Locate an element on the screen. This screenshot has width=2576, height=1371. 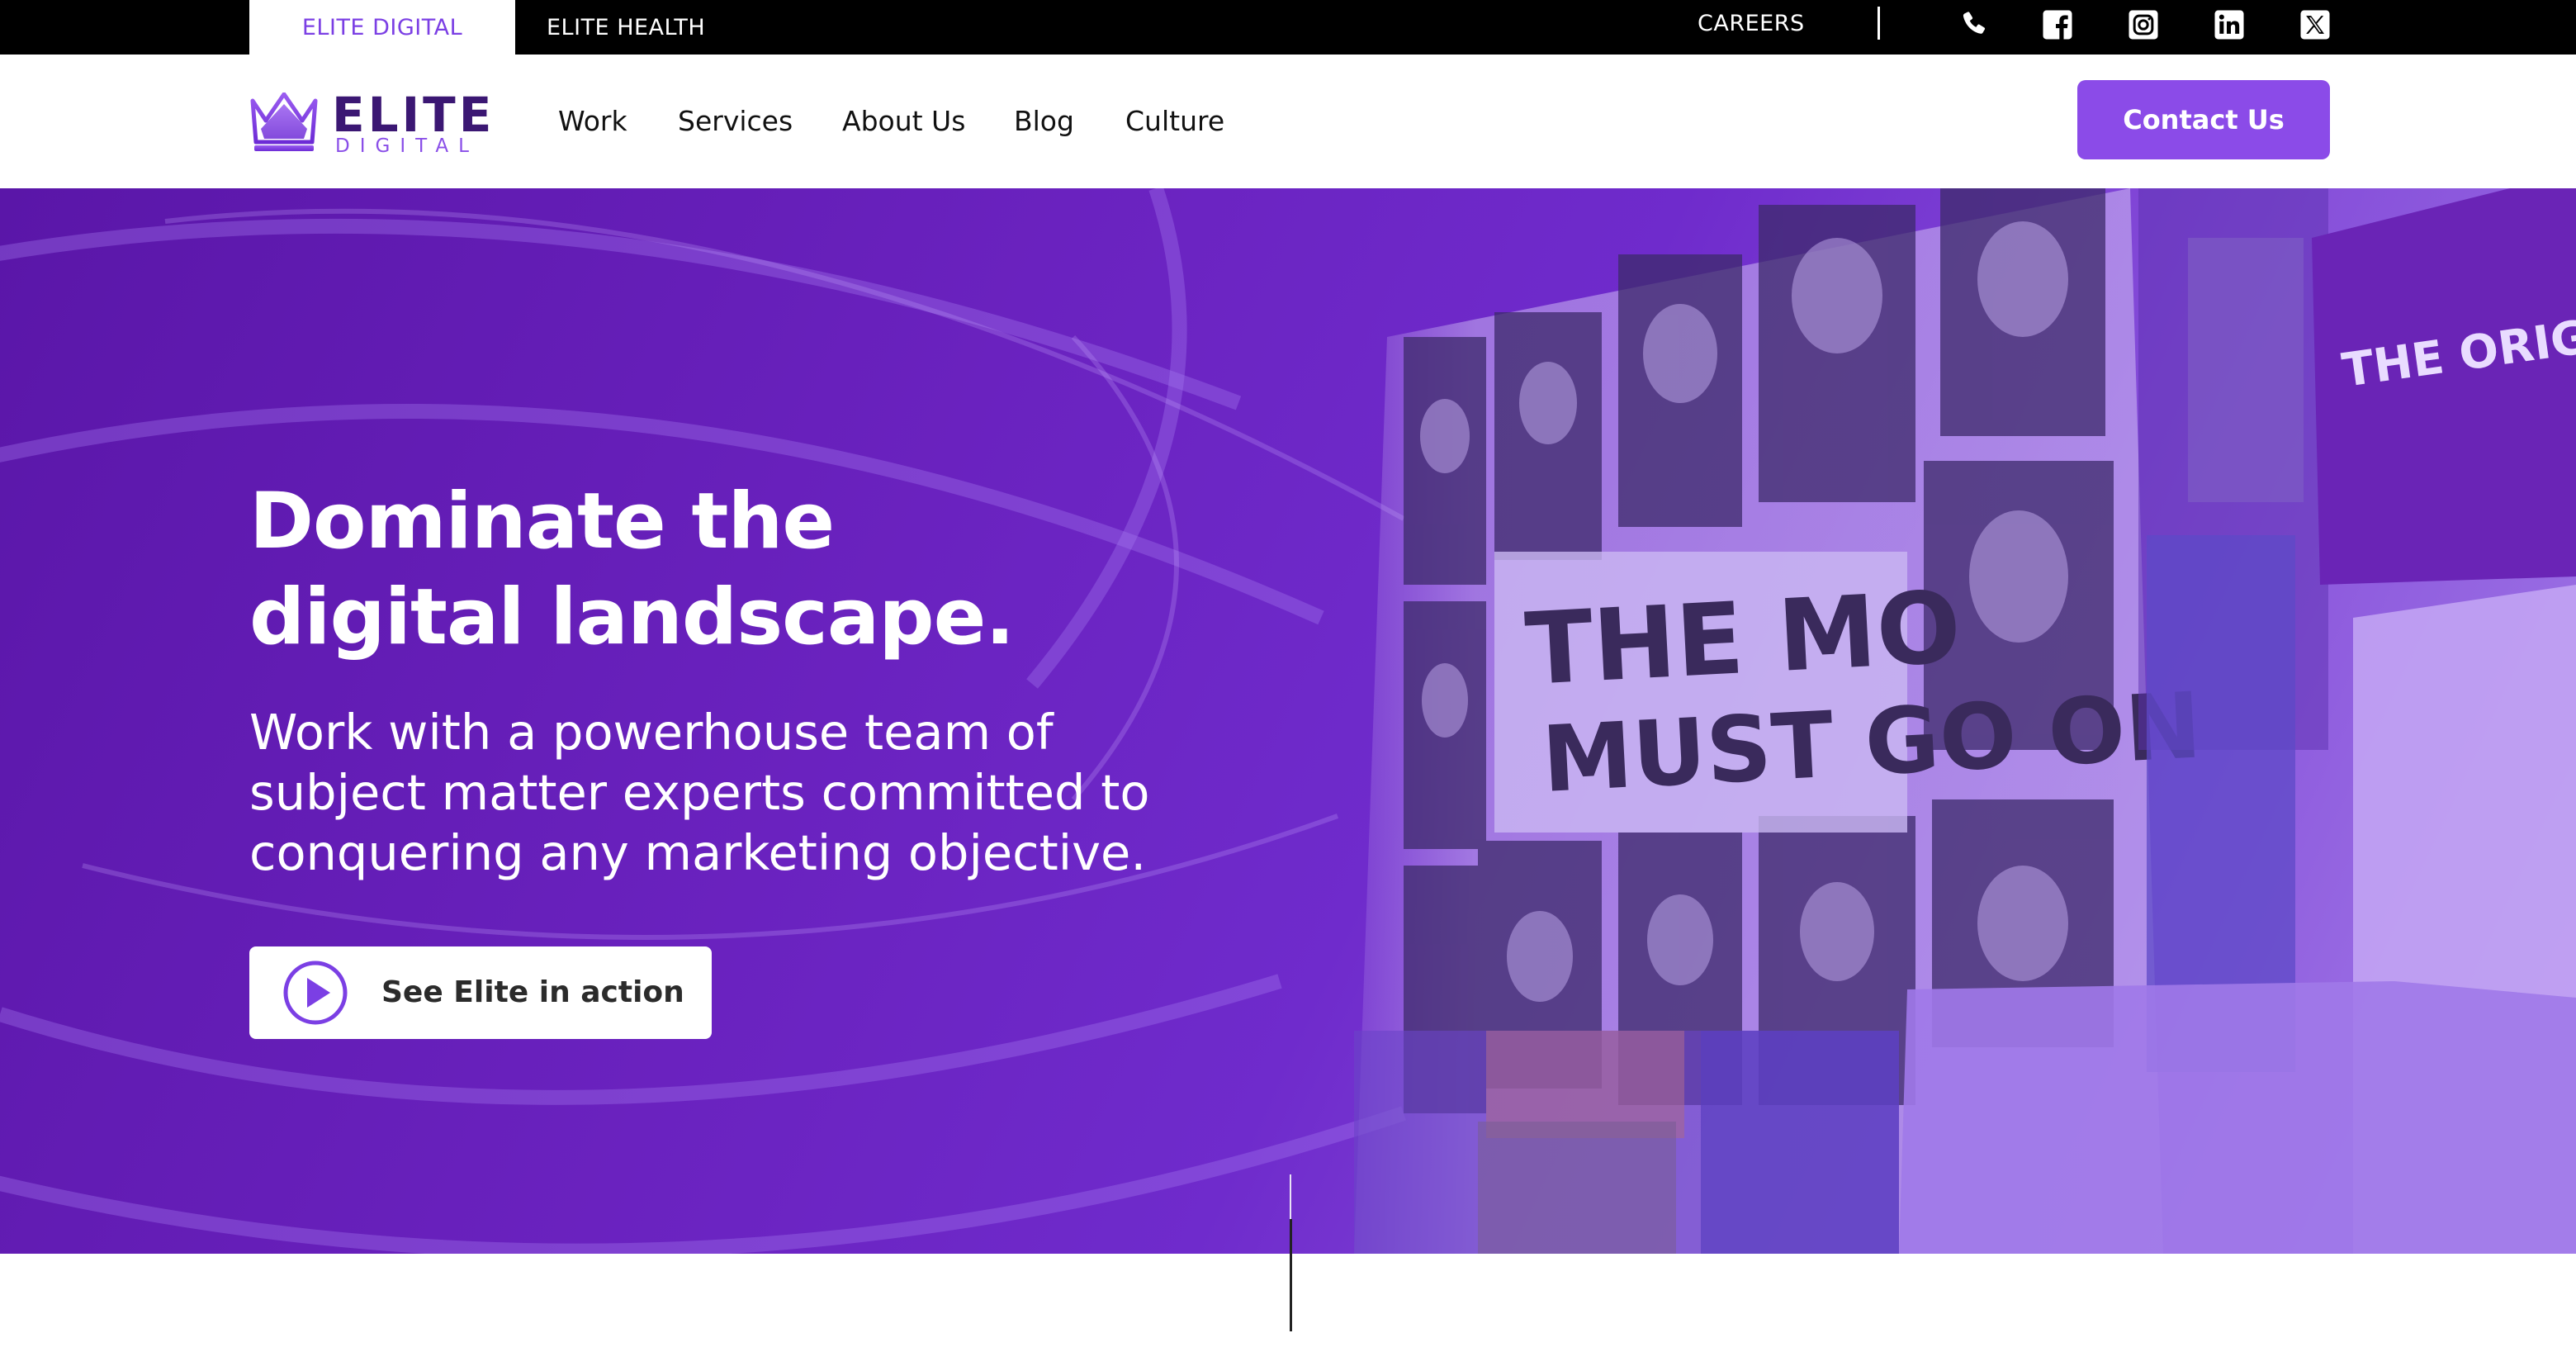
crown-icon is located at coordinates (284, 122).